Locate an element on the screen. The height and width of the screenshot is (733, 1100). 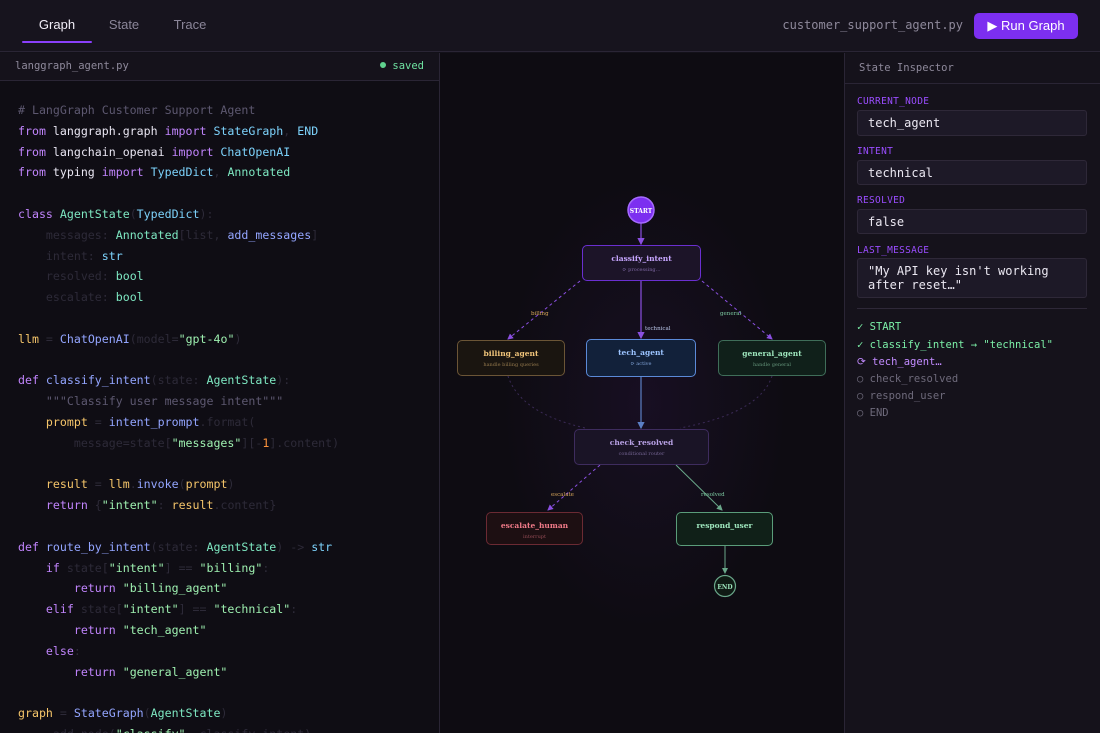
node-escalate-human-title: escalate_human is located at coordinates (534, 525).